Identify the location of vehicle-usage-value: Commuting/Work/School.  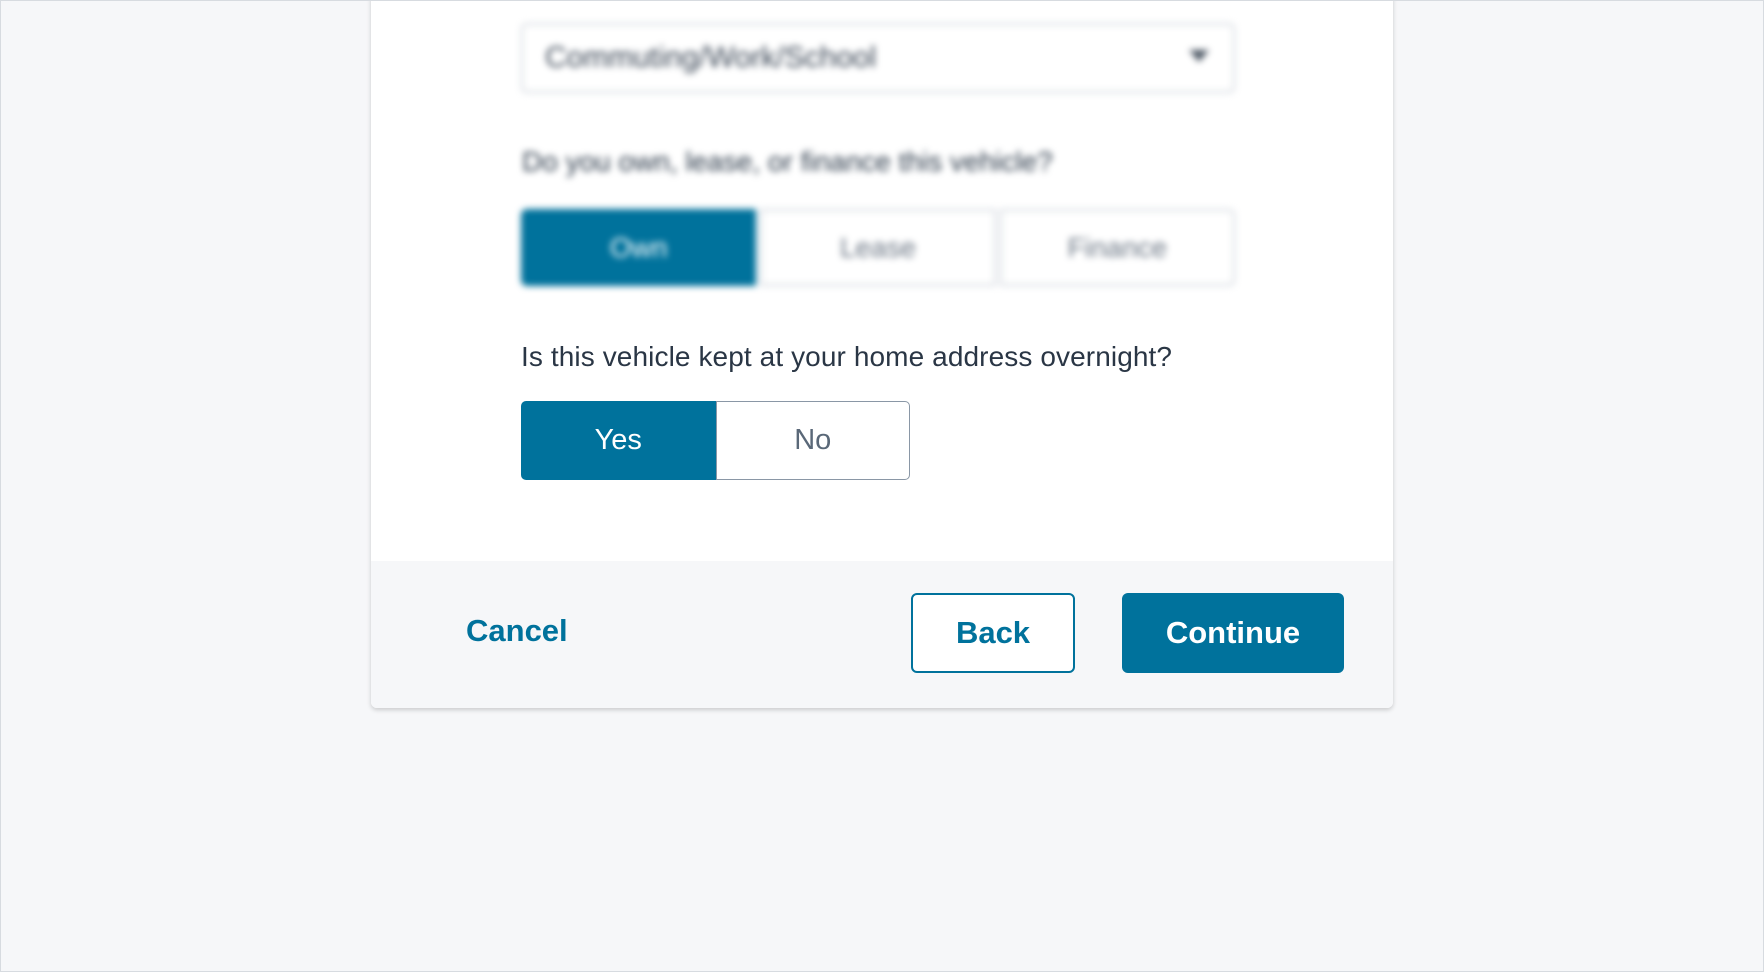
(711, 57).